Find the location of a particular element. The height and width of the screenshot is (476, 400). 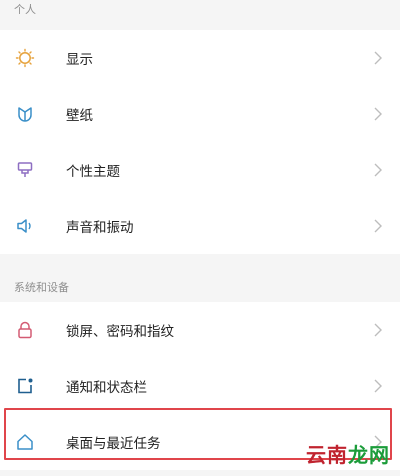

watermark-text-1: 云南 is located at coordinates (327, 455).